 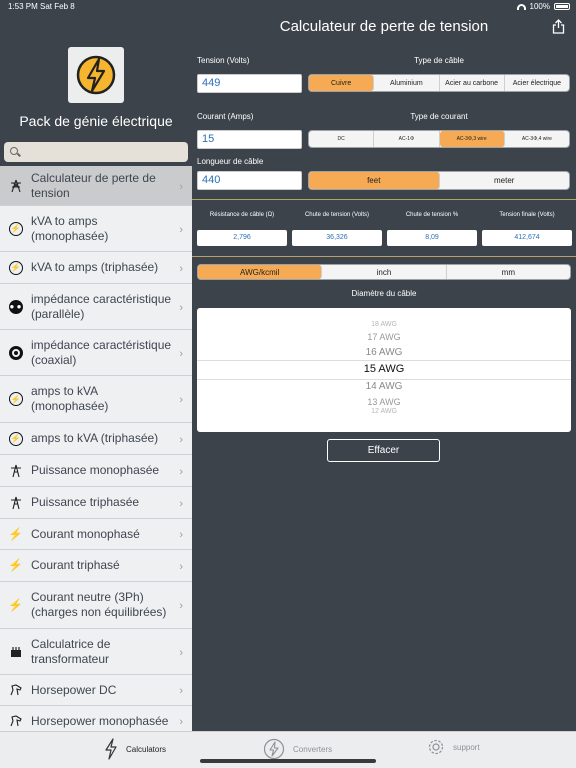 I want to click on length-input: 440, so click(x=249, y=180).